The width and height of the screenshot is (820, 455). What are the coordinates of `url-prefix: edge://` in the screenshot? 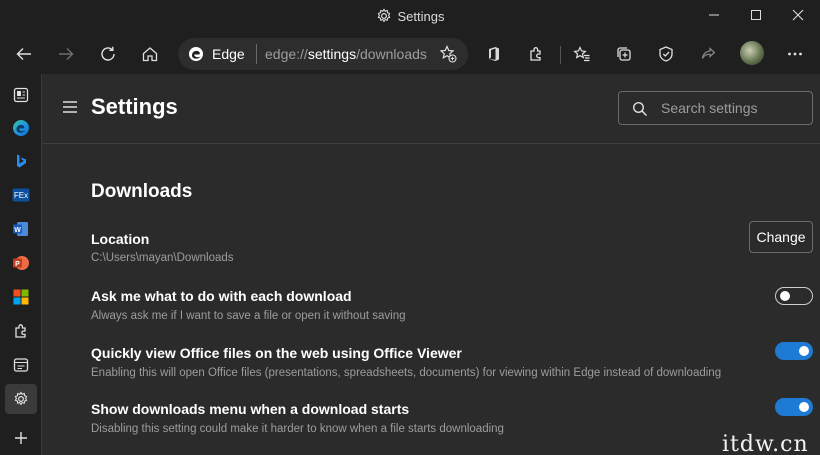 It's located at (286, 54).